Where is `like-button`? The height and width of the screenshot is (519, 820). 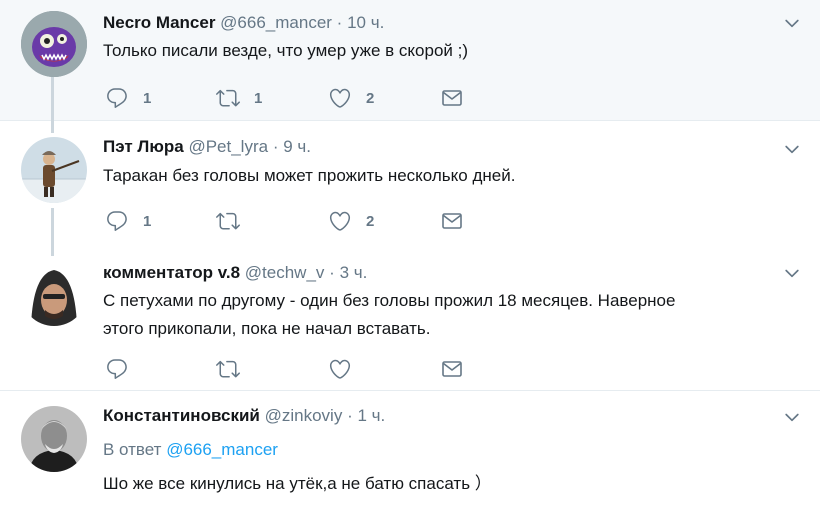 like-button is located at coordinates (340, 369).